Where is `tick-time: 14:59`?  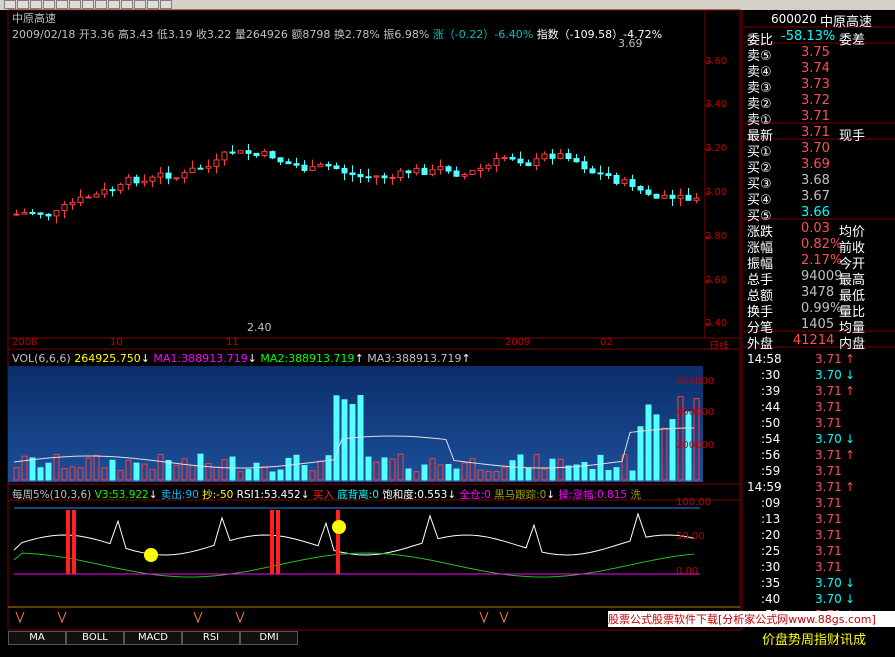 tick-time: 14:59 is located at coordinates (764, 487).